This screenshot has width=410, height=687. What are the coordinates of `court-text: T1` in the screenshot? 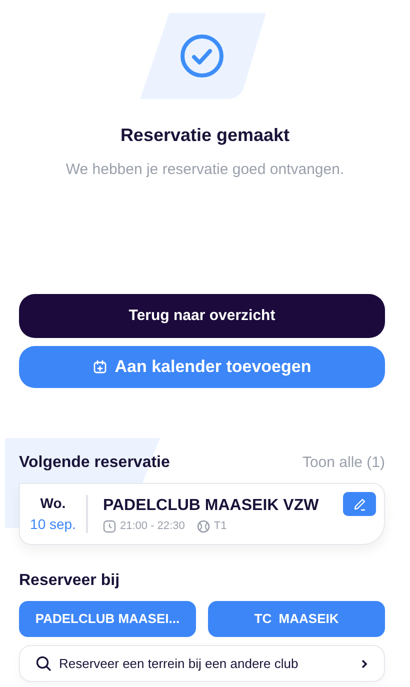 It's located at (220, 526).